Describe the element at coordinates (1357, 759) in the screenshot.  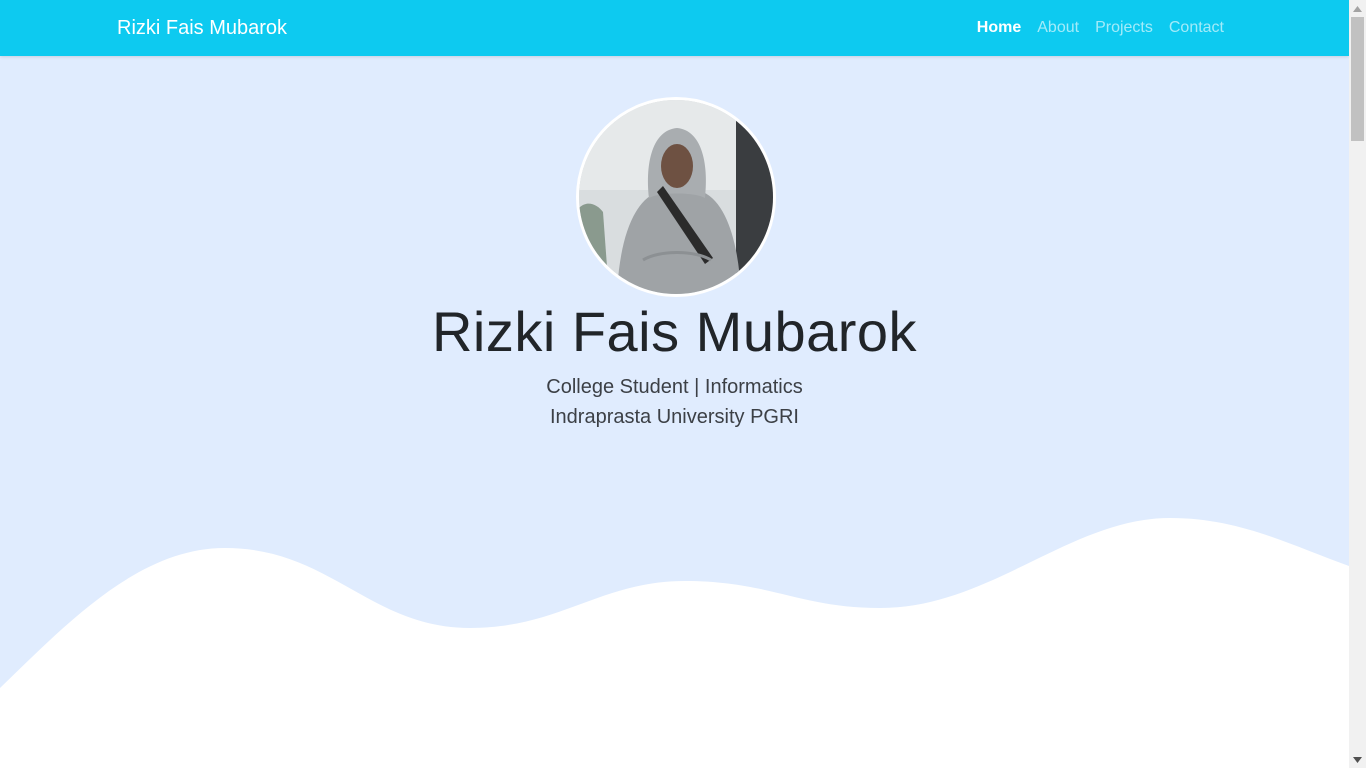
I see `scroll-down-arrow-icon` at that location.